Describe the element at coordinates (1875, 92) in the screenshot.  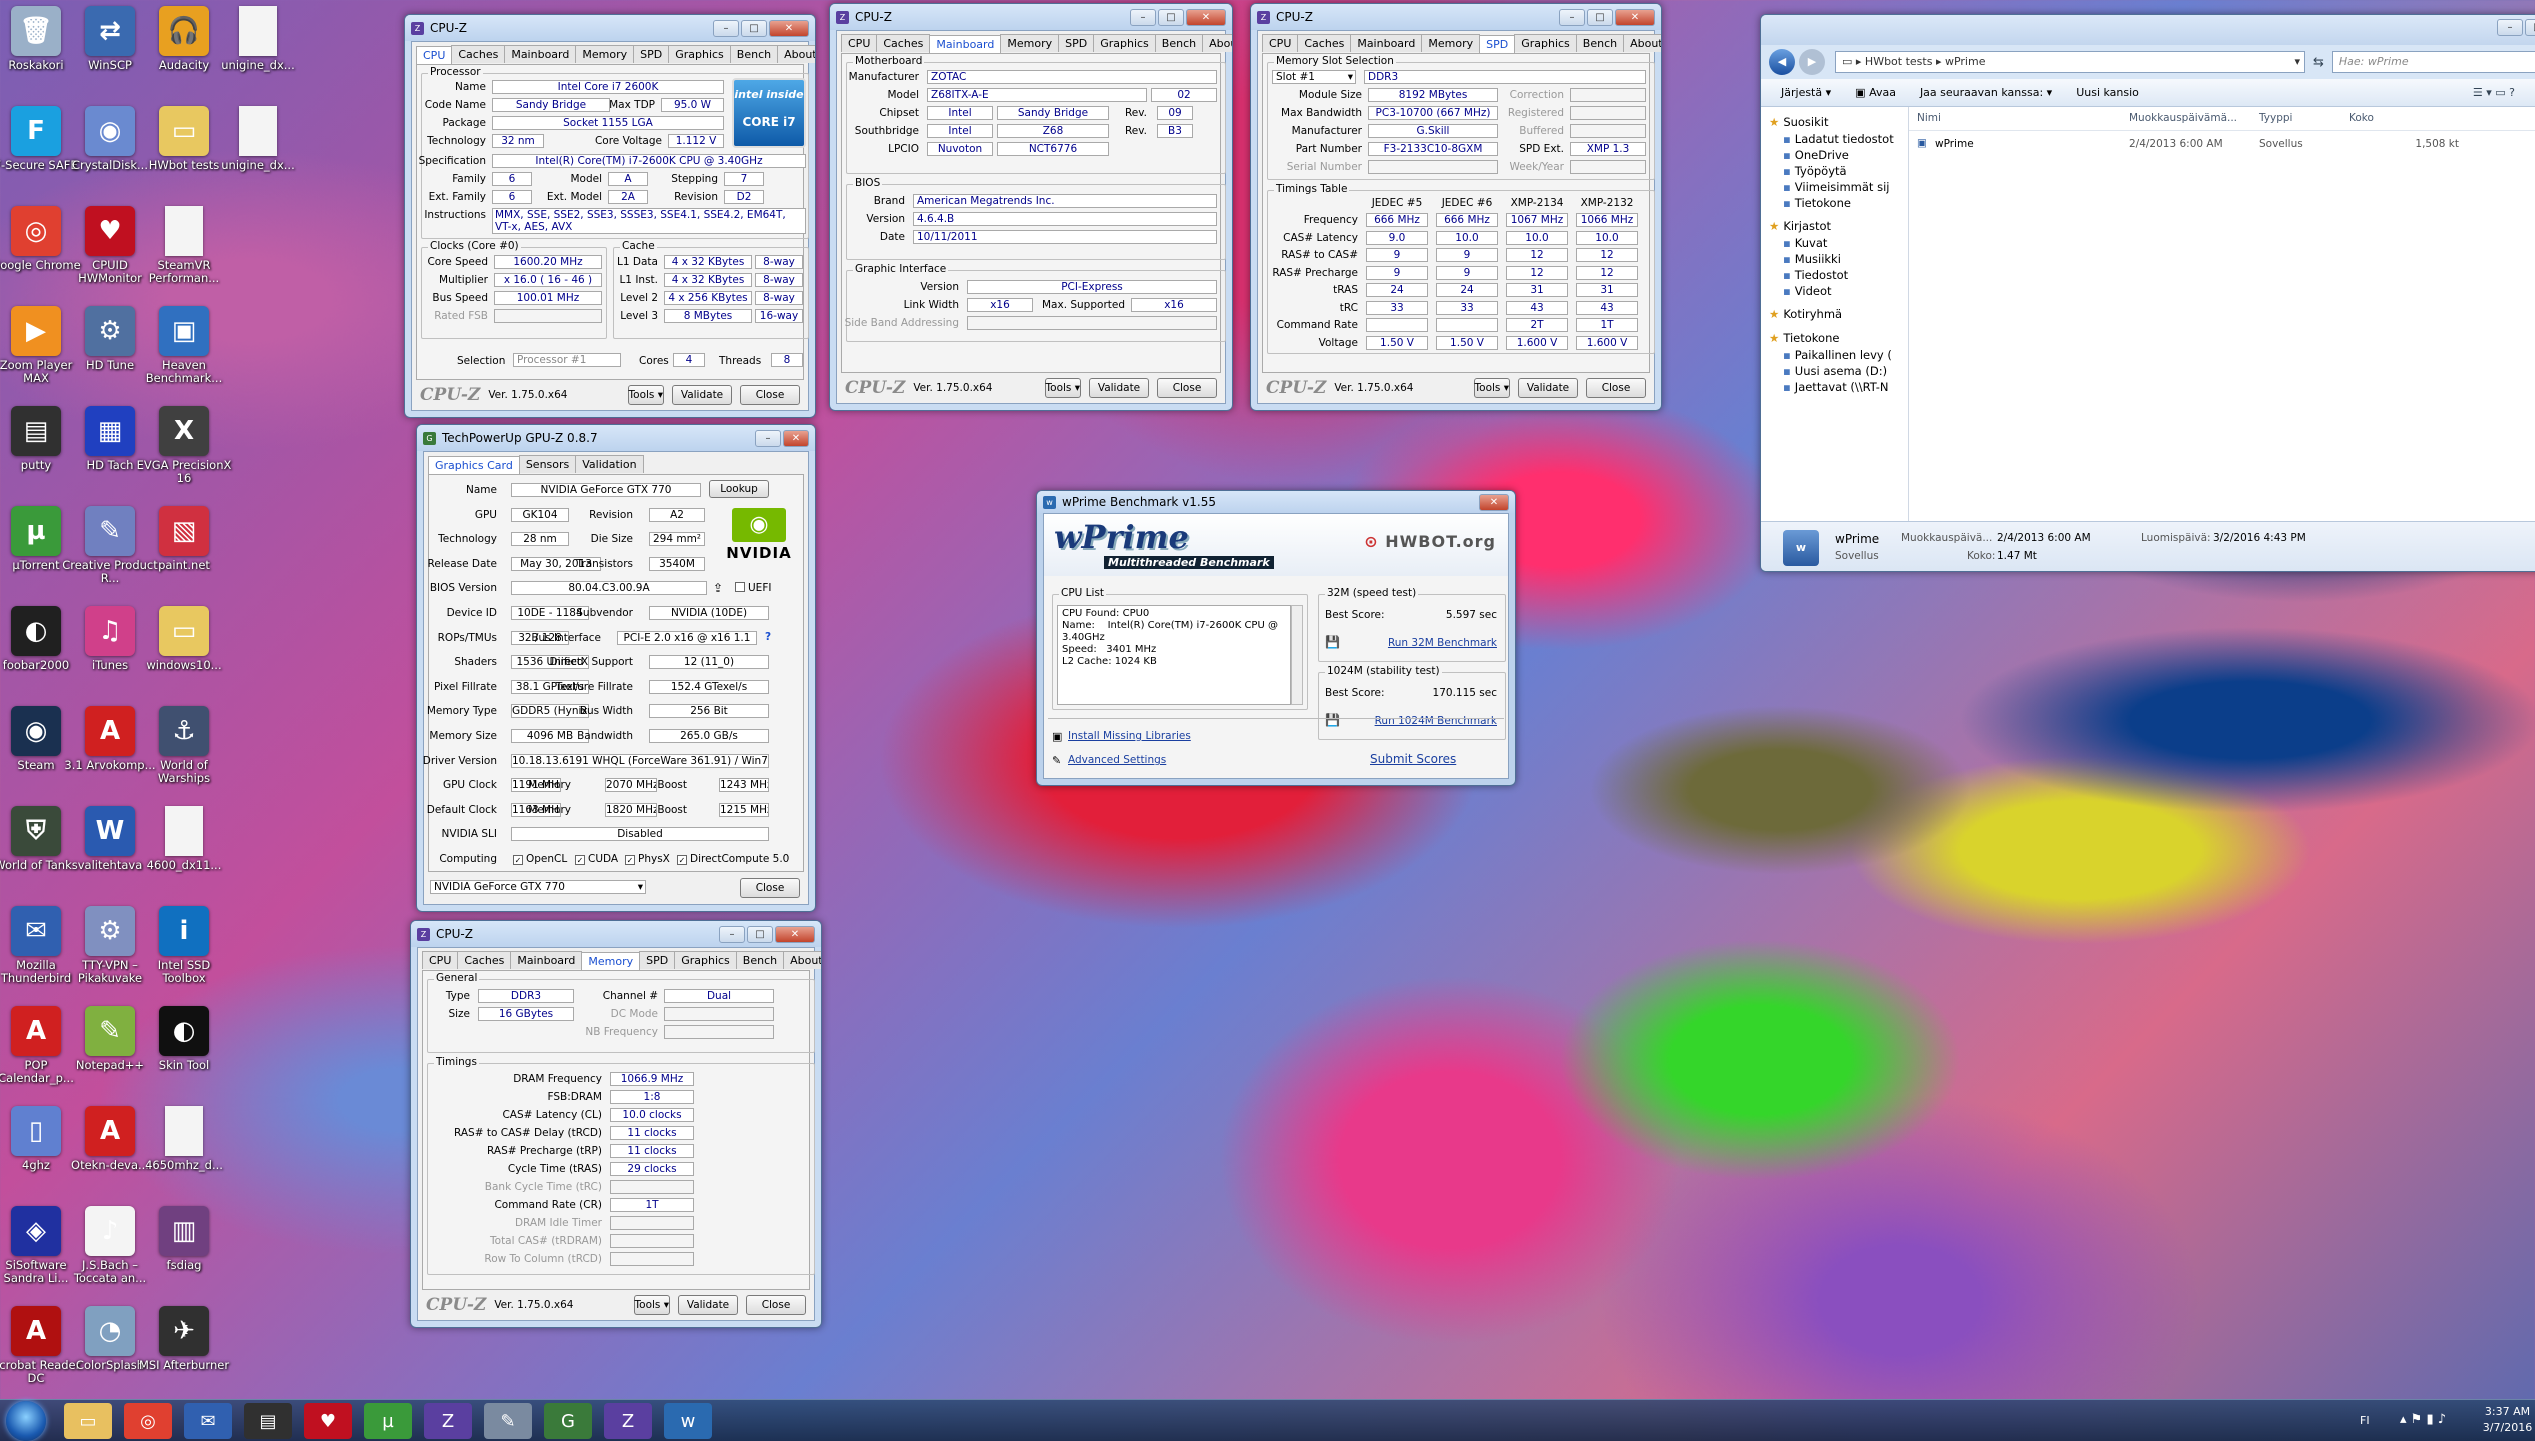
I see `open-button: ▣ Avaa` at that location.